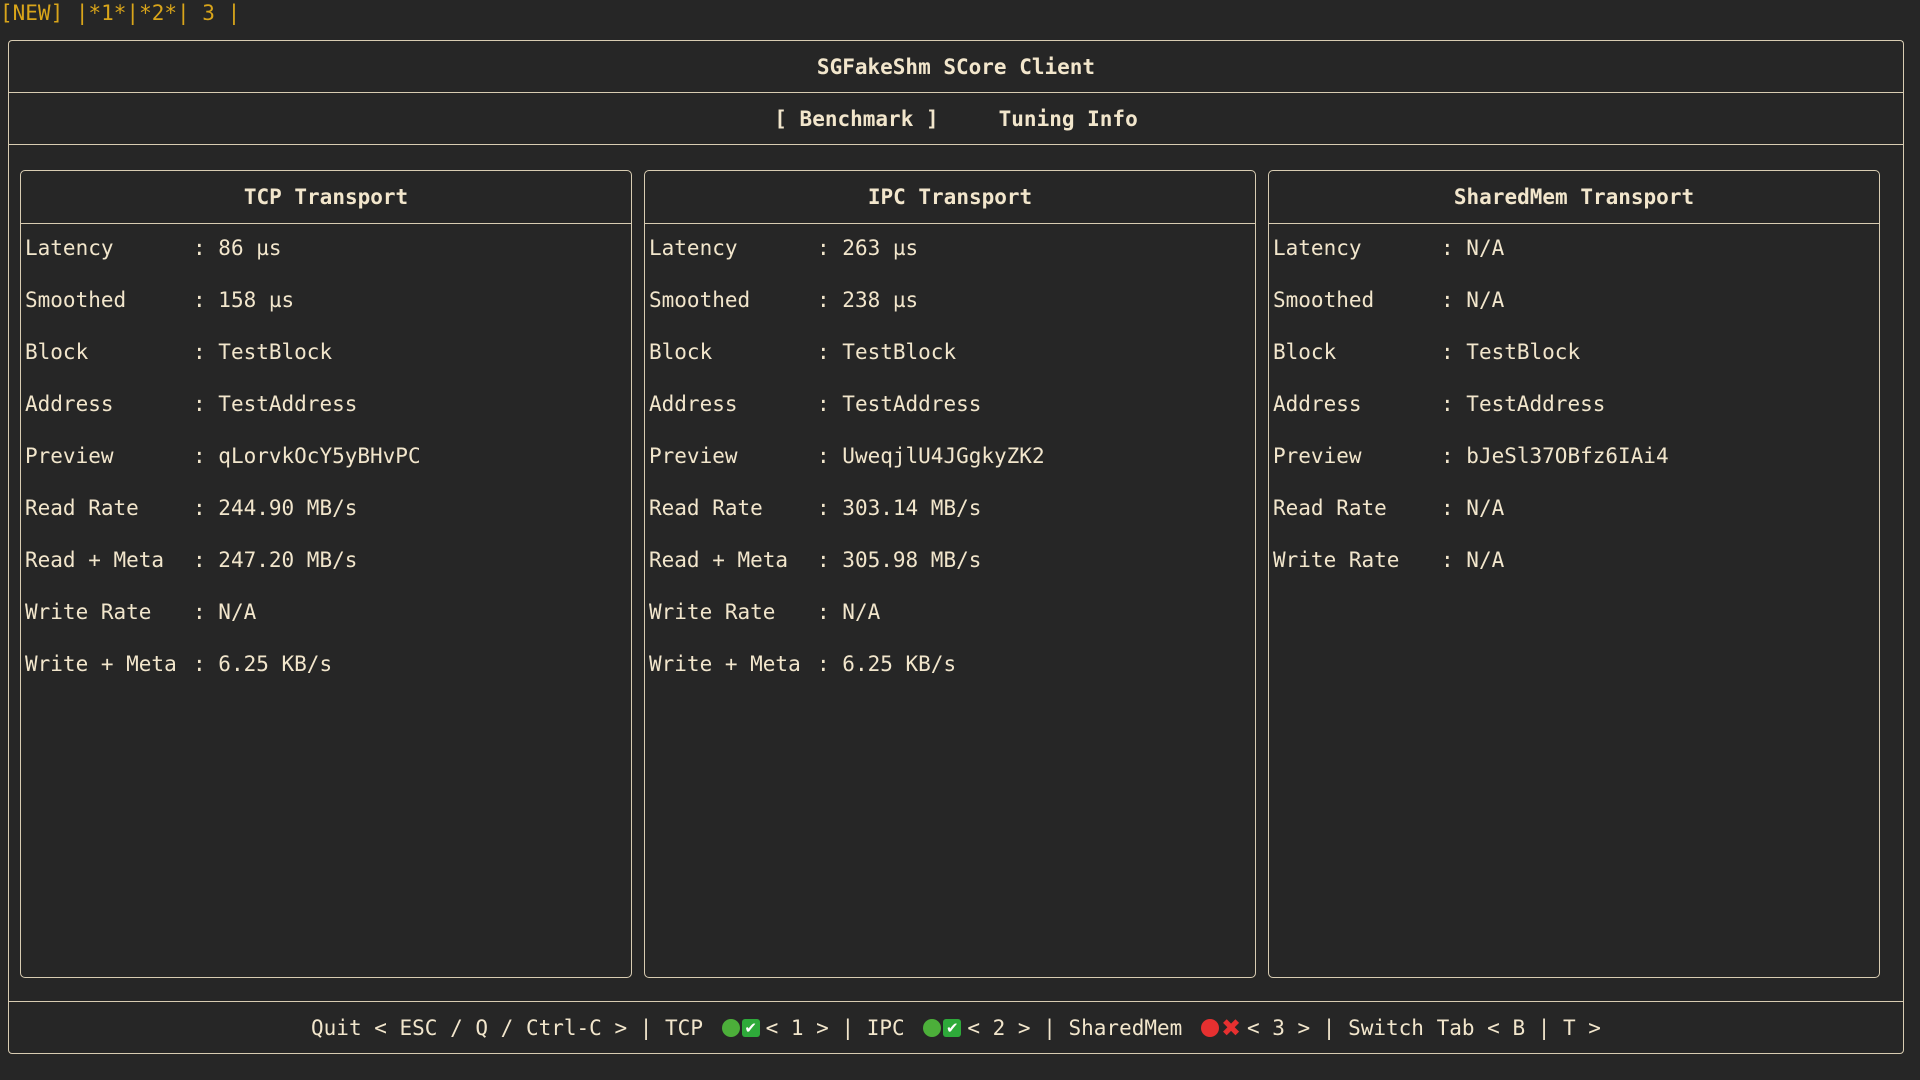 The height and width of the screenshot is (1080, 1920). What do you see at coordinates (1567, 456) in the screenshot?
I see `metric-value: bJeSl37OBfz6IAi4` at bounding box center [1567, 456].